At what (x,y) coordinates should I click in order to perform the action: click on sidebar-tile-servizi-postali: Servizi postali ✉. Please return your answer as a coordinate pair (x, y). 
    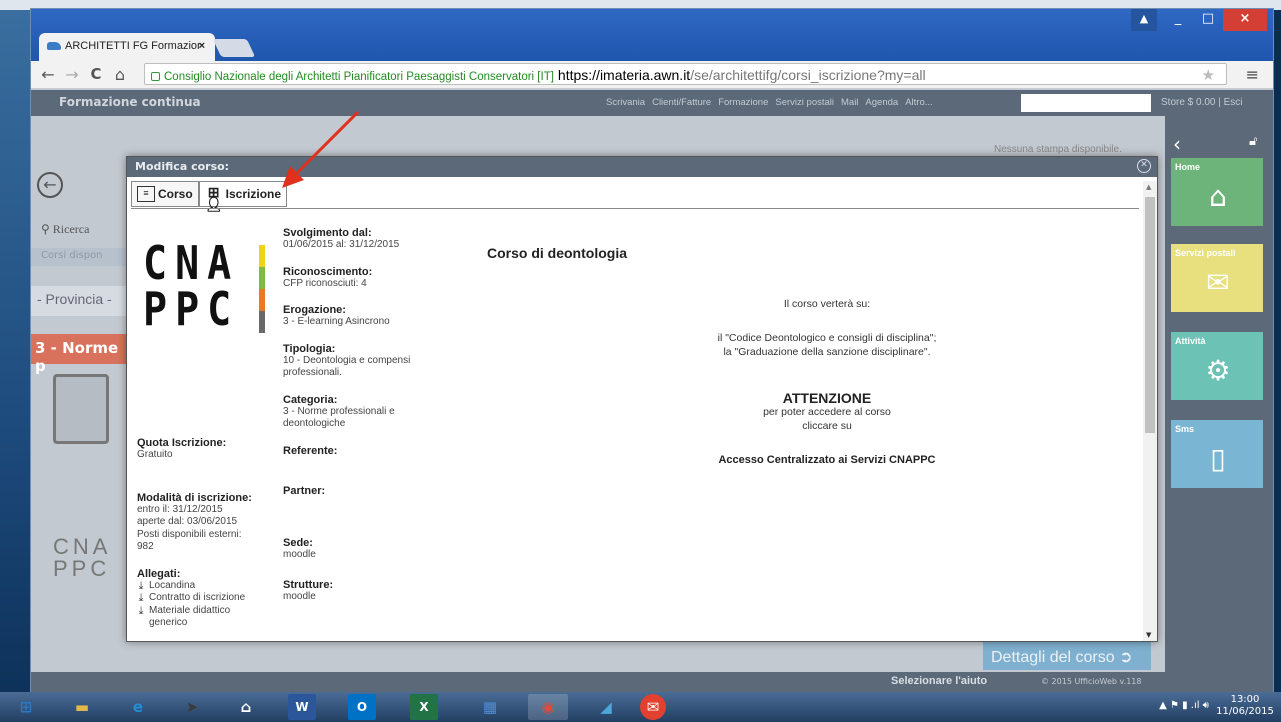
    Looking at the image, I should click on (1217, 278).